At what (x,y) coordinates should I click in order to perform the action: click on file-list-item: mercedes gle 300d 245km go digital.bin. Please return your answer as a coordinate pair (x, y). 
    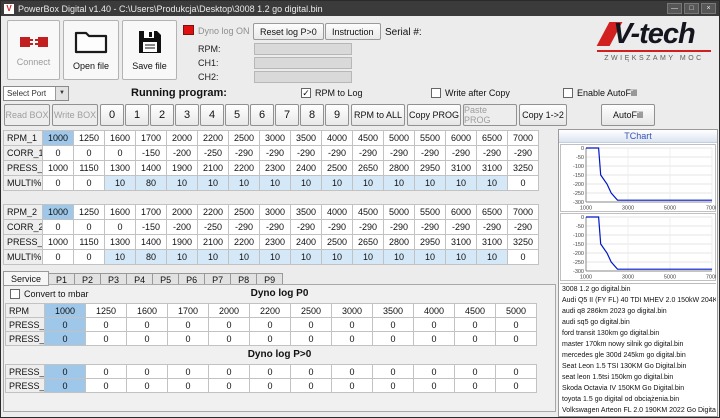
    Looking at the image, I should click on (638, 355).